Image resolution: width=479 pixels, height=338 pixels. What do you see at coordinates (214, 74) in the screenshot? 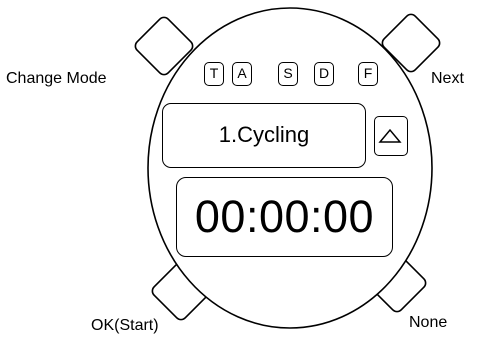
I see `mode-key-t: T` at bounding box center [214, 74].